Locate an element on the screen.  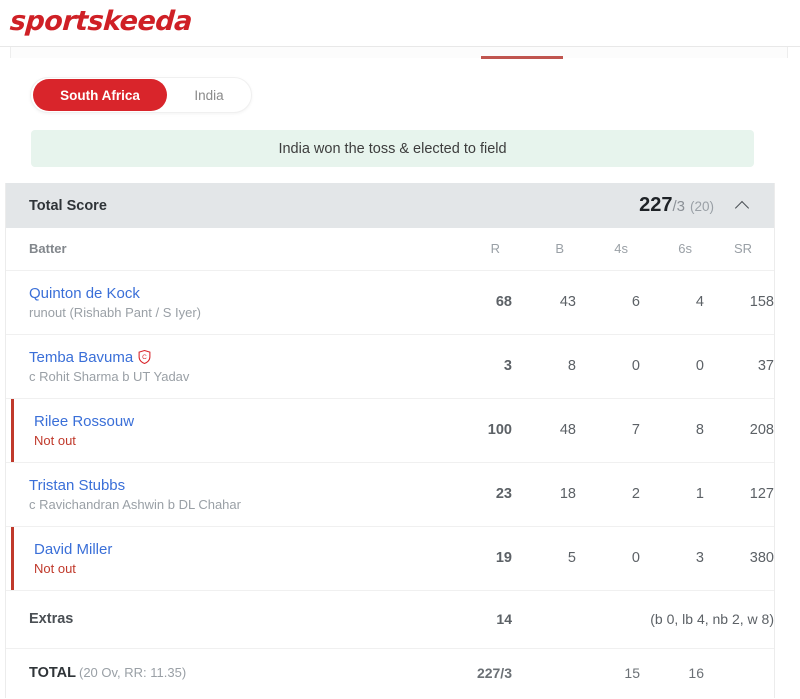
batter-runs: 19 is located at coordinates (480, 558).